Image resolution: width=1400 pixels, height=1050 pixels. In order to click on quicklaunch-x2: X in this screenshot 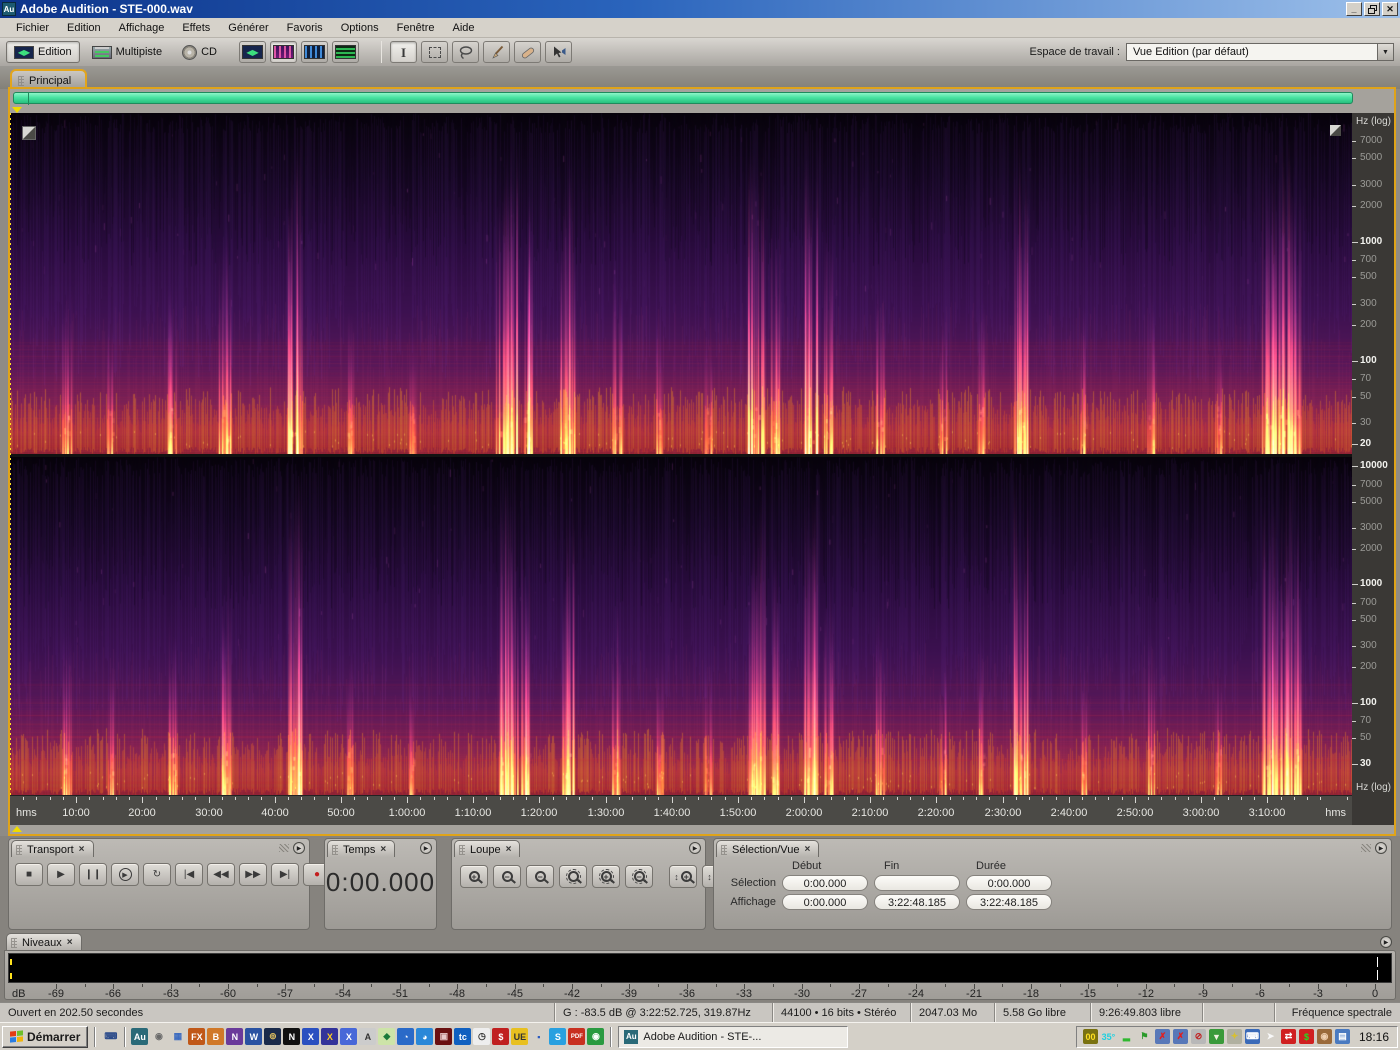, I will do `click(330, 1036)`.